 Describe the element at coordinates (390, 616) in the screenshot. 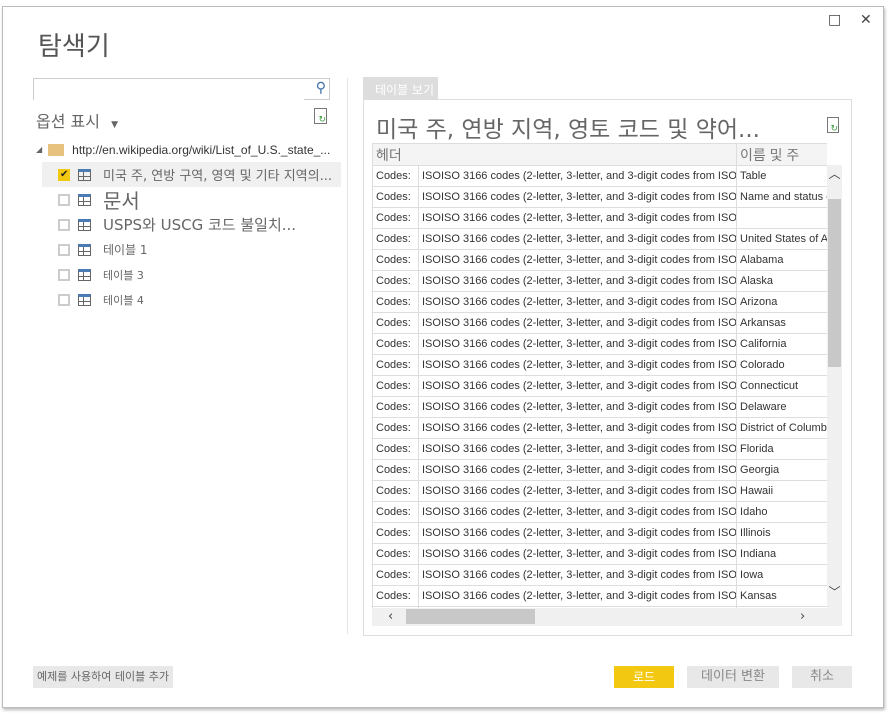

I see `scroll-left-icon: ‹` at that location.